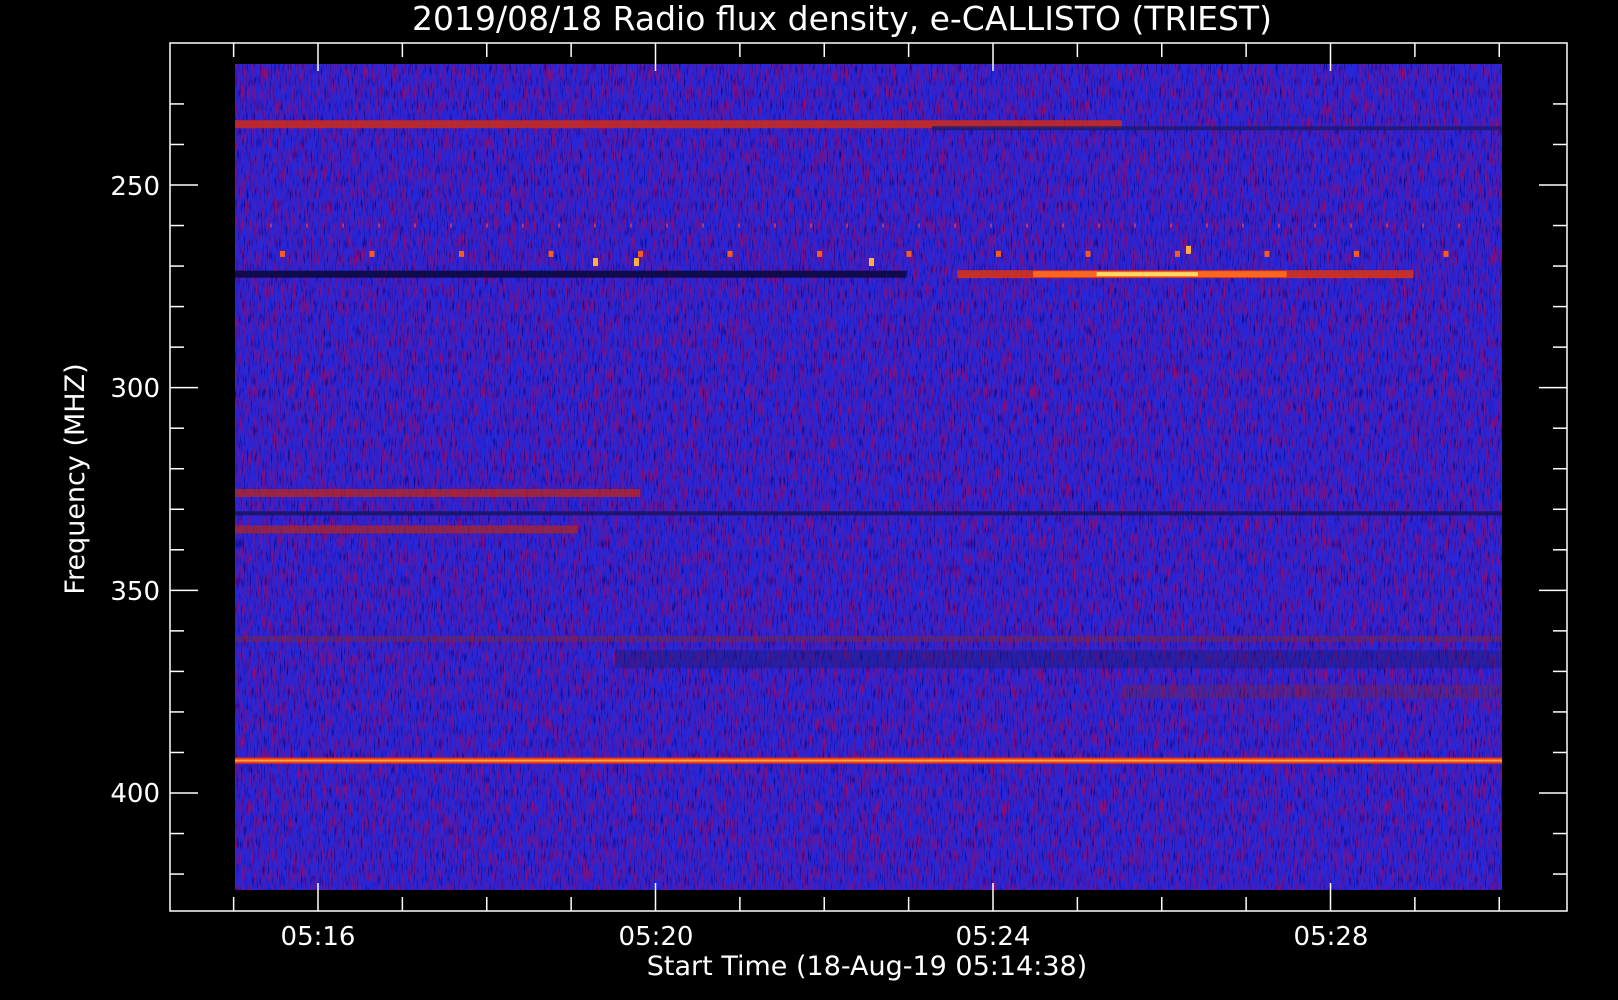 The height and width of the screenshot is (1000, 1618). What do you see at coordinates (656, 937) in the screenshot?
I see `x-tick-0520: 05:20` at bounding box center [656, 937].